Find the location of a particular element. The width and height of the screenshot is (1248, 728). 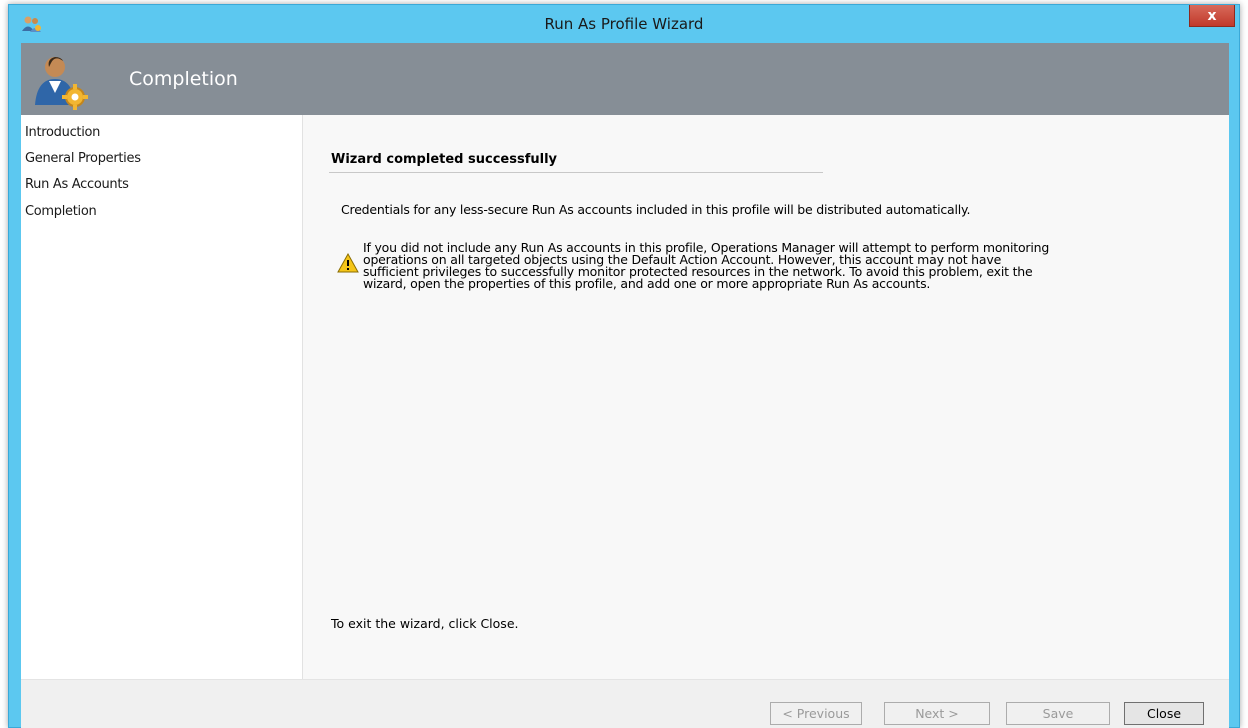

close-icon: x is located at coordinates (1212, 16).